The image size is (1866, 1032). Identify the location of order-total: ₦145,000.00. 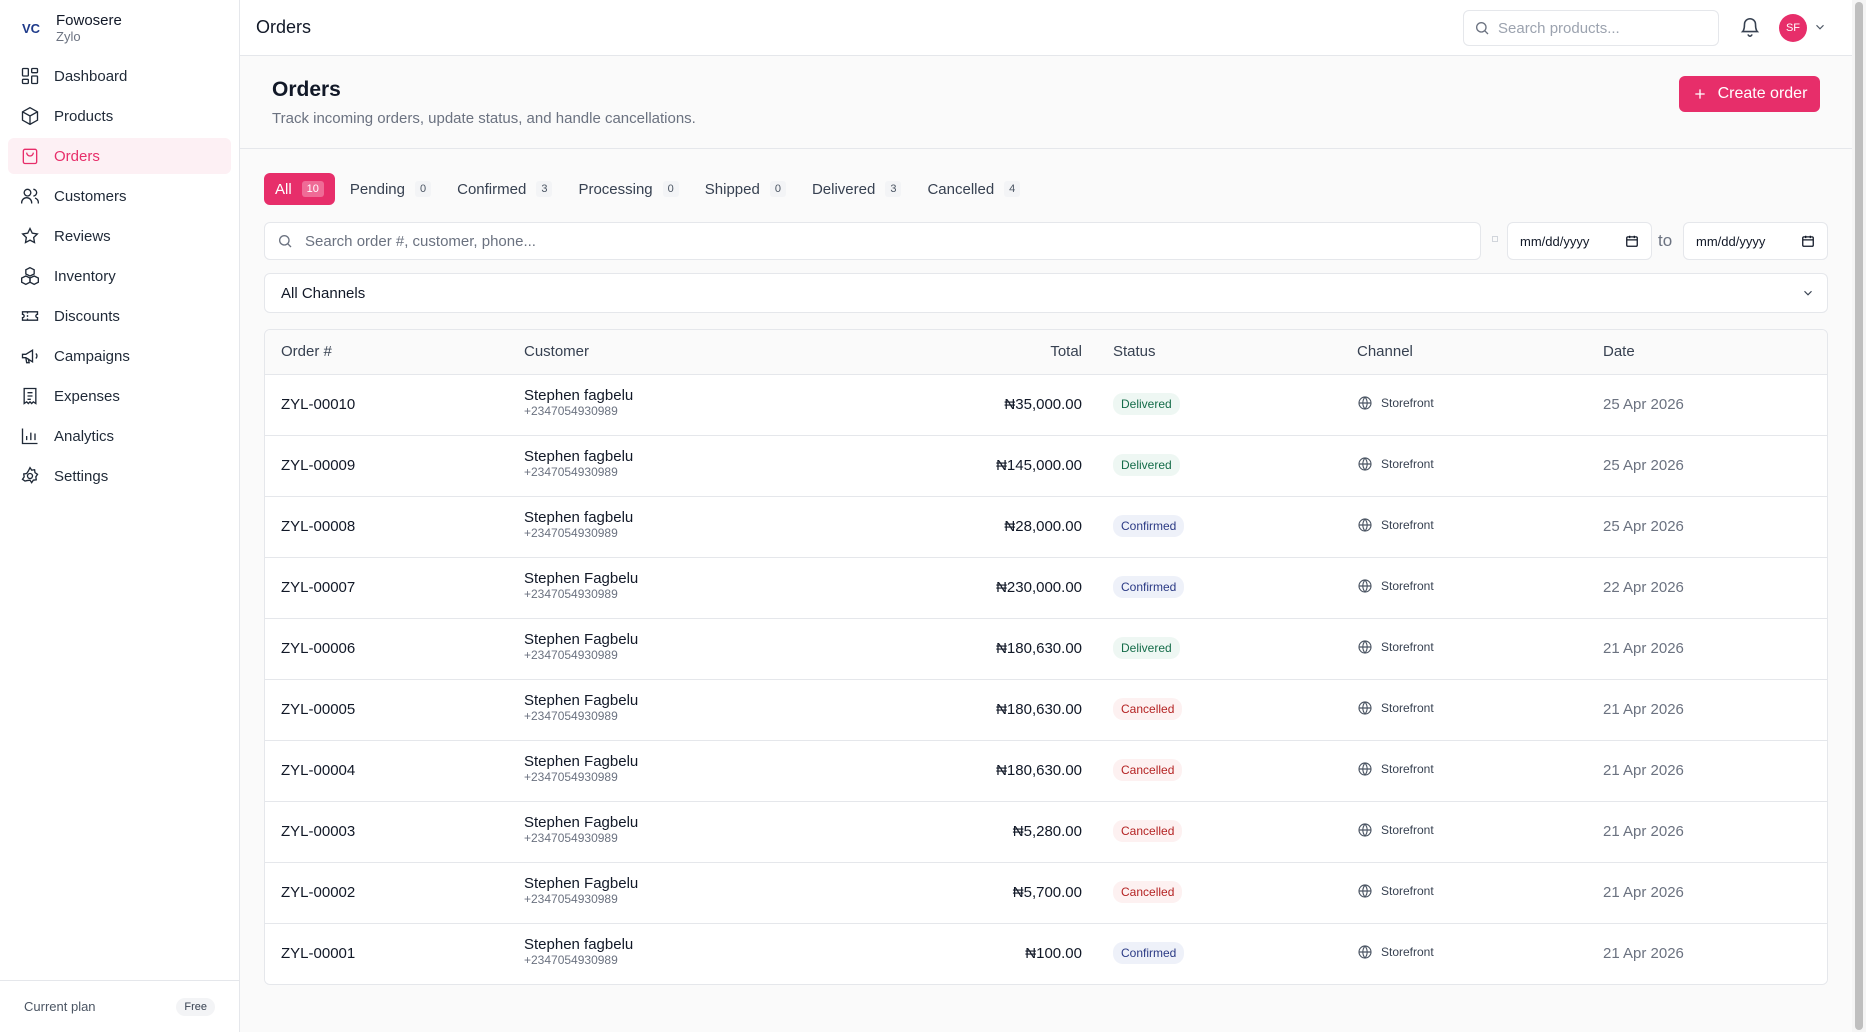
(1039, 465).